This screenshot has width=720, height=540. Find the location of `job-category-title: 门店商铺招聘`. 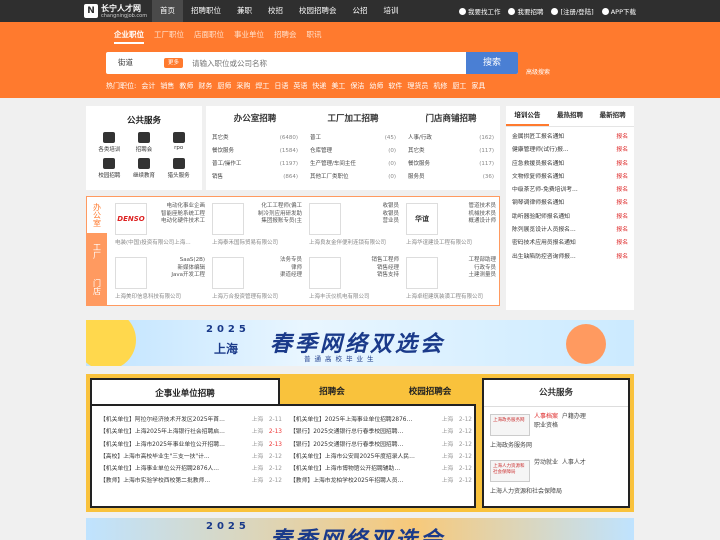

job-category-title: 门店商铺招聘 is located at coordinates (451, 118).